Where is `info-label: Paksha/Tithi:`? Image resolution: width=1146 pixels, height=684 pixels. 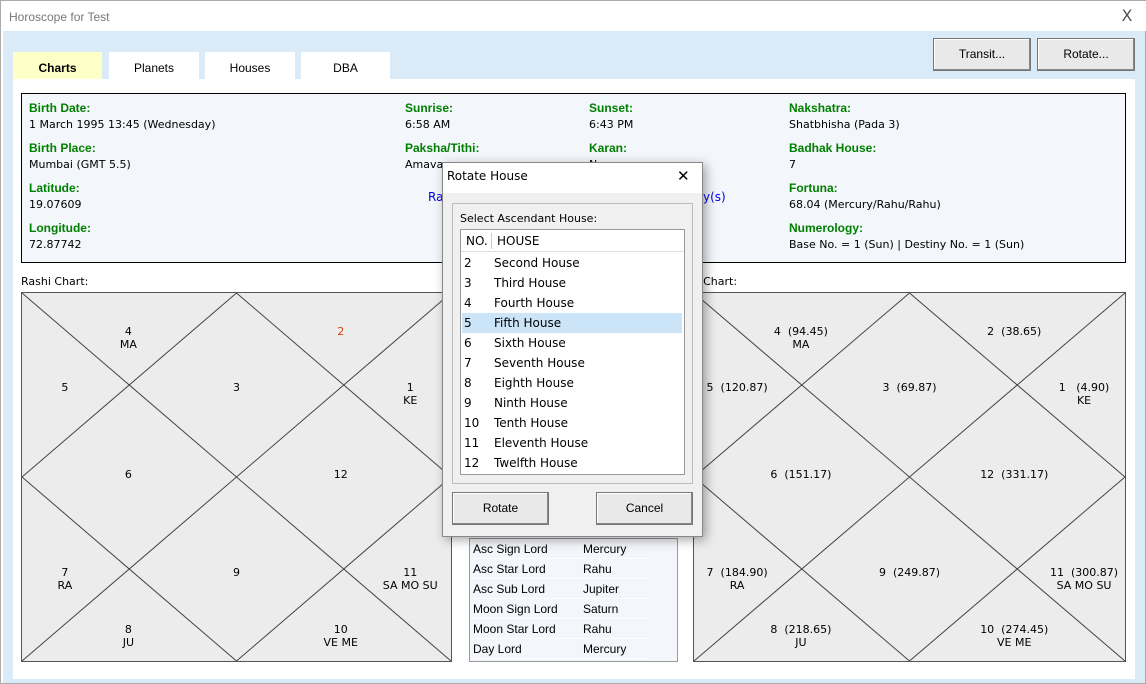 info-label: Paksha/Tithi: is located at coordinates (442, 148).